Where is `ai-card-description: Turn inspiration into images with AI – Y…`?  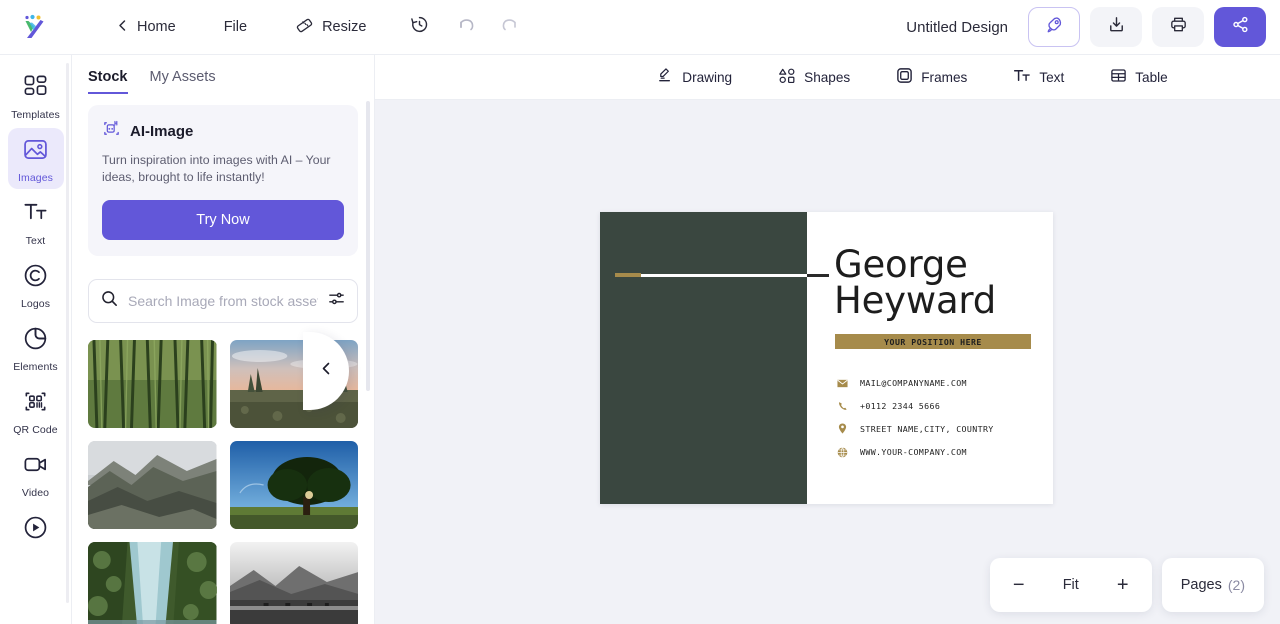 ai-card-description: Turn inspiration into images with AI – Y… is located at coordinates (216, 169).